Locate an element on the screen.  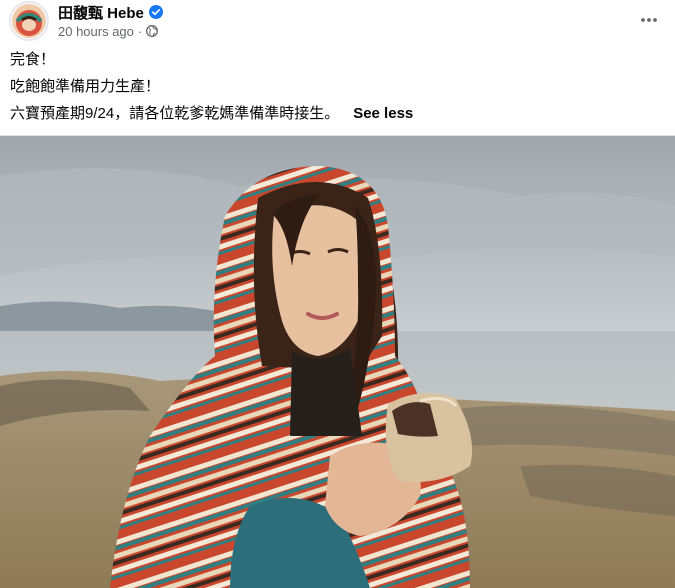
more-options-button is located at coordinates (649, 19).